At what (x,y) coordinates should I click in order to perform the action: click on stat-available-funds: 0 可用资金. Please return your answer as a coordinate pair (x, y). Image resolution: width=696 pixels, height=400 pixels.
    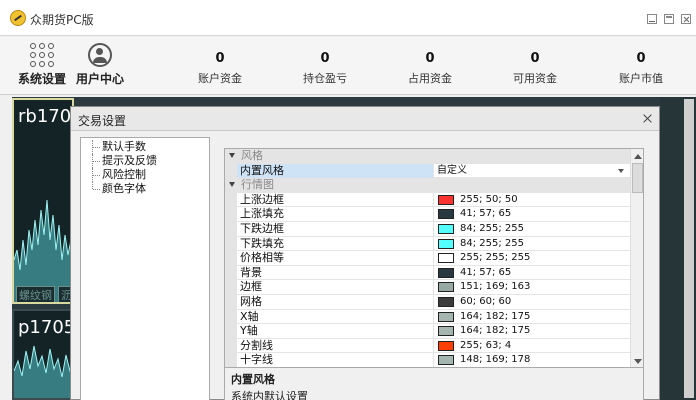
    Looking at the image, I should click on (535, 68).